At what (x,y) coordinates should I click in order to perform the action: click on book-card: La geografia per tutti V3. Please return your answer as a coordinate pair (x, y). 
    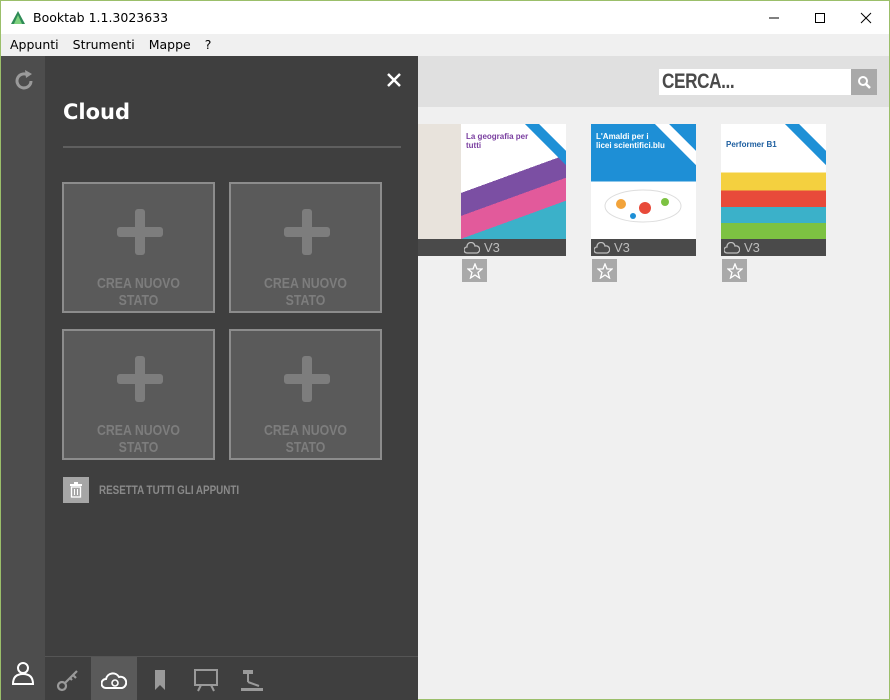
    Looking at the image, I should click on (513, 190).